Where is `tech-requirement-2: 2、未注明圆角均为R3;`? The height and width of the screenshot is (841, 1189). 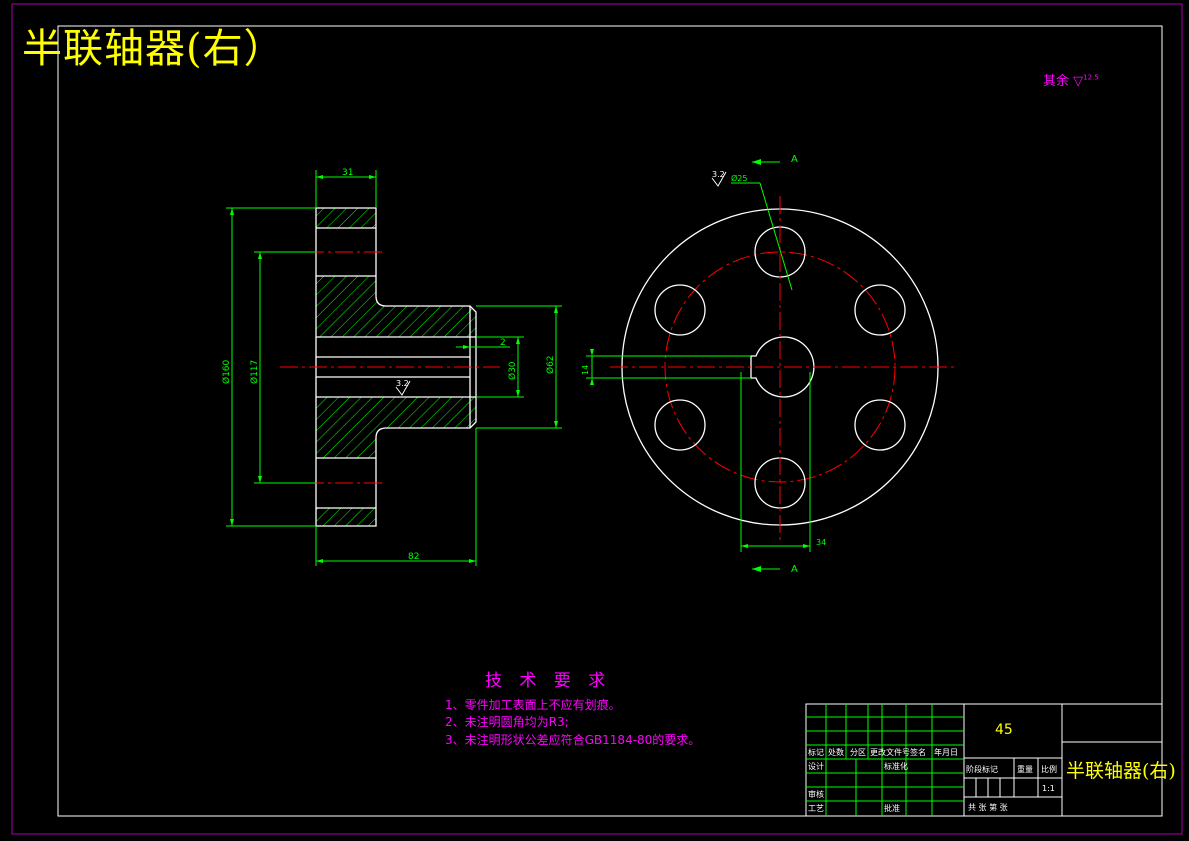
tech-requirement-2: 2、未注明圆角均为R3; is located at coordinates (507, 722).